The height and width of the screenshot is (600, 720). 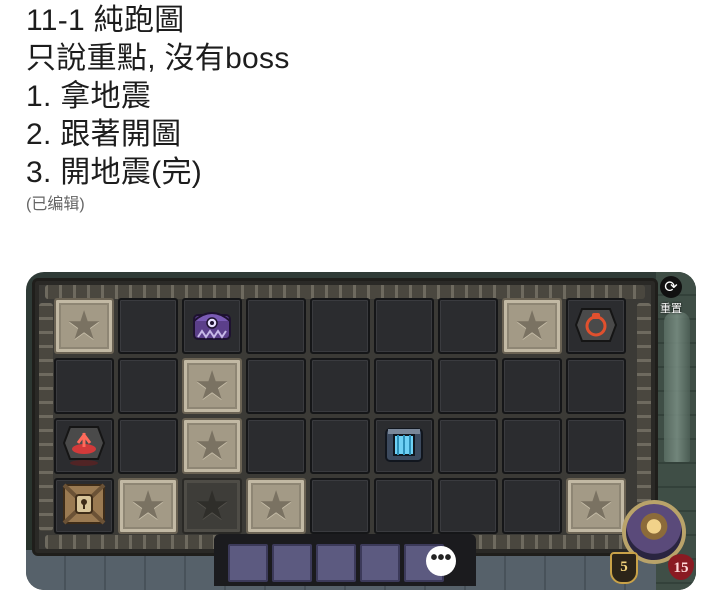 What do you see at coordinates (46, 417) in the screenshot?
I see `frame-rail-left` at bounding box center [46, 417].